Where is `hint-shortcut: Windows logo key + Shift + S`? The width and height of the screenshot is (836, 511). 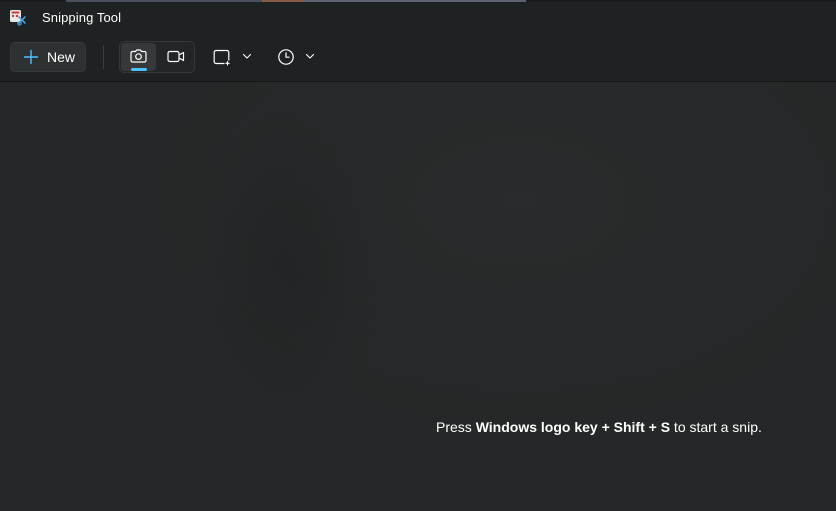 hint-shortcut: Windows logo key + Shift + S is located at coordinates (573, 427).